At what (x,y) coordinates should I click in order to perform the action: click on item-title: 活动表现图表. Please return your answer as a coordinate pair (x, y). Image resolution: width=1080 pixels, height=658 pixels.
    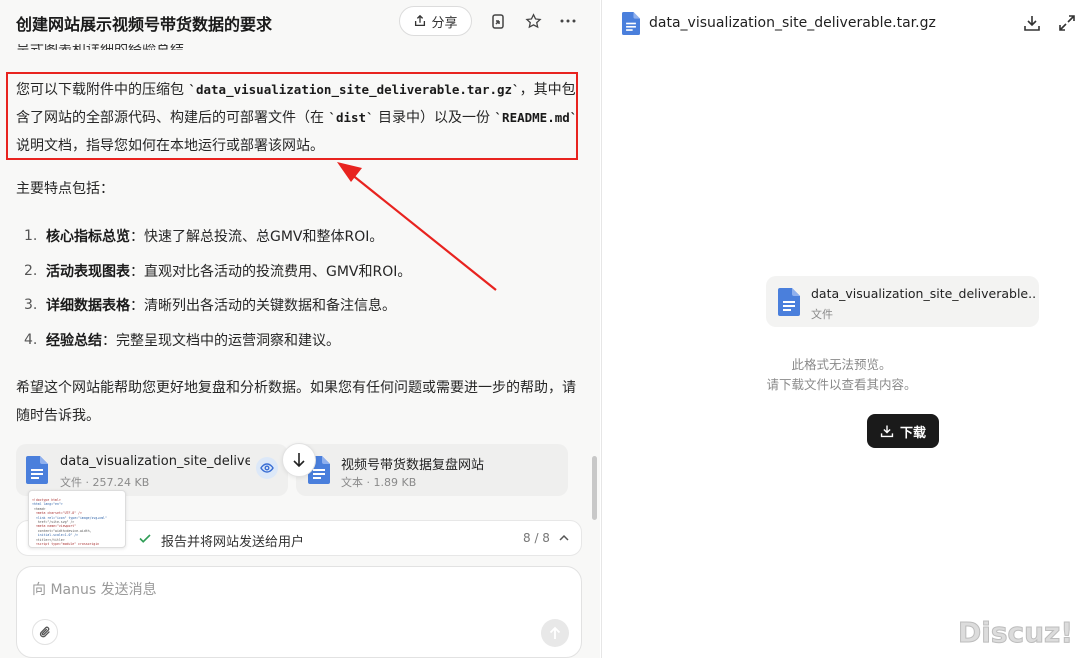
    Looking at the image, I should click on (88, 271).